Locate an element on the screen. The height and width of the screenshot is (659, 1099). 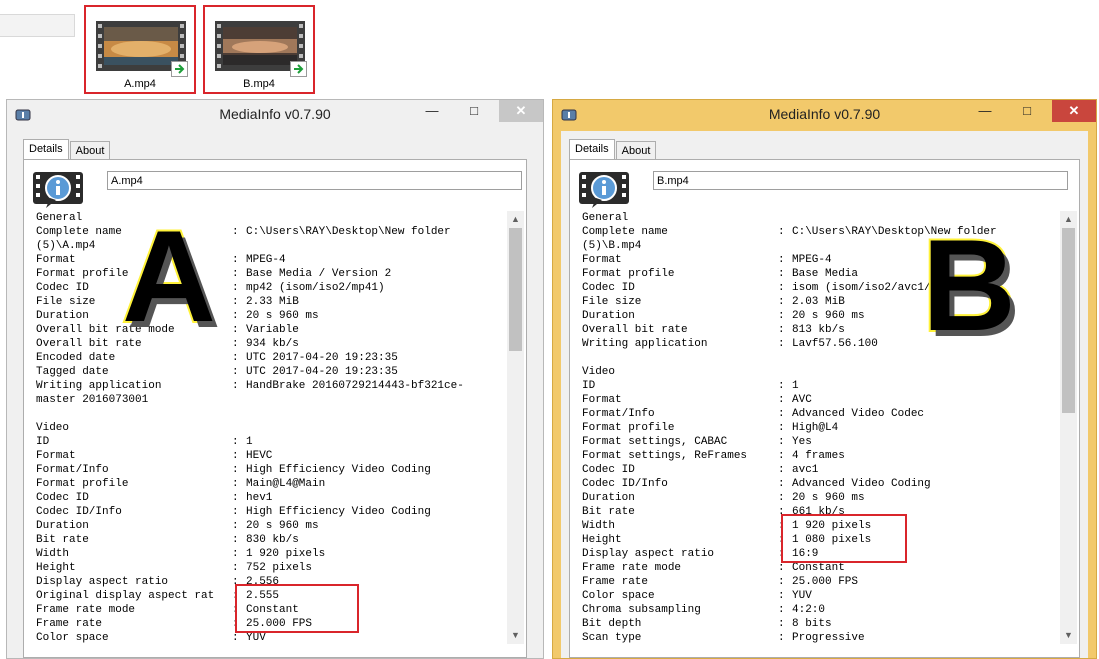
mediainfo-logo-icon is located at coordinates (604, 190).